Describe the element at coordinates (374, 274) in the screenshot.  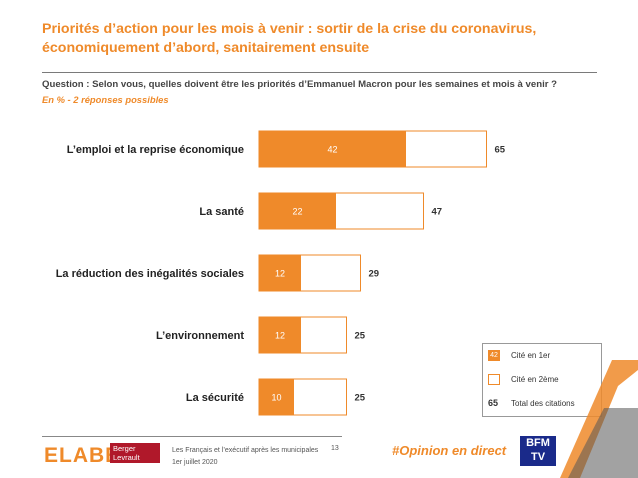
I see `bar-total-label: 29` at that location.